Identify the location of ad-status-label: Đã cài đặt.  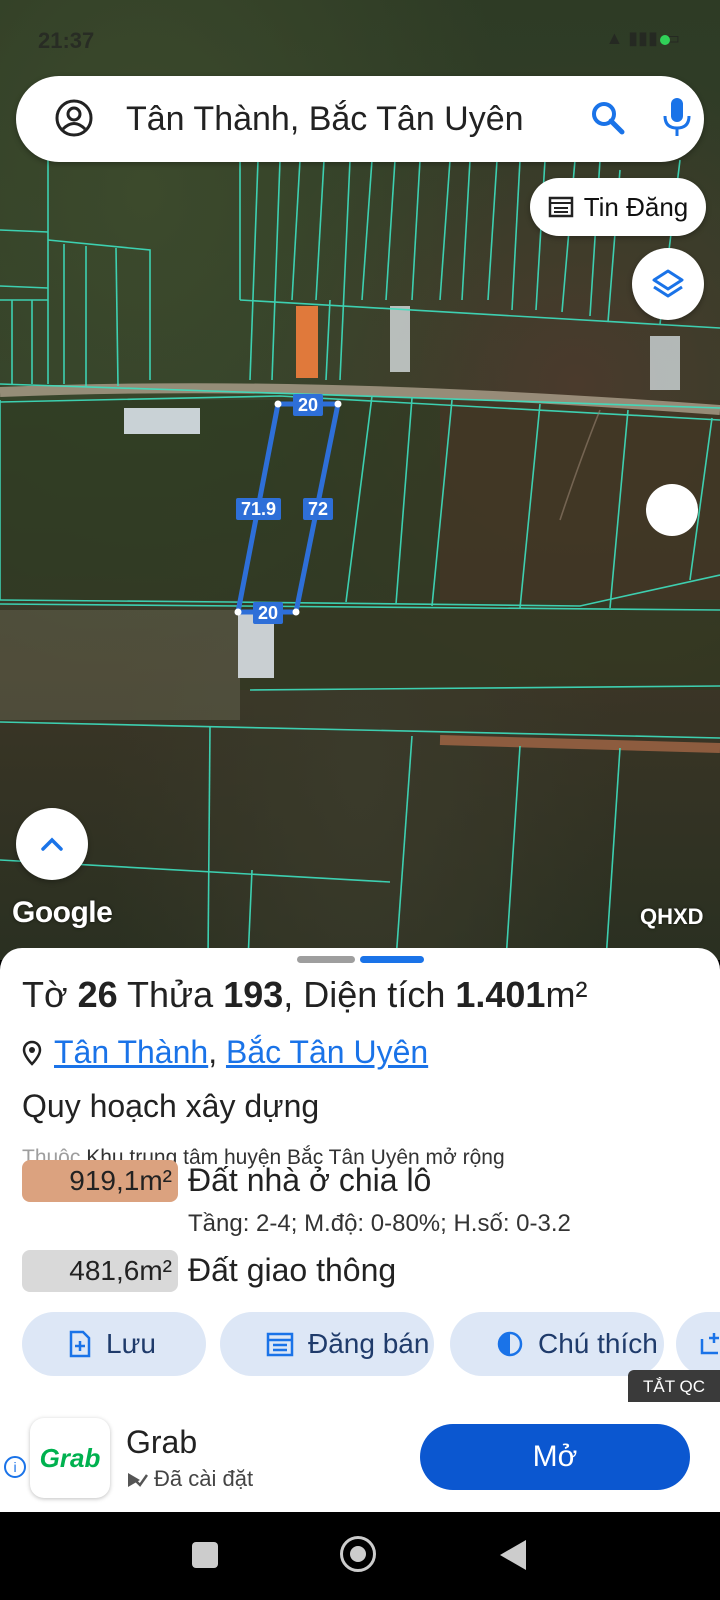
(204, 1478).